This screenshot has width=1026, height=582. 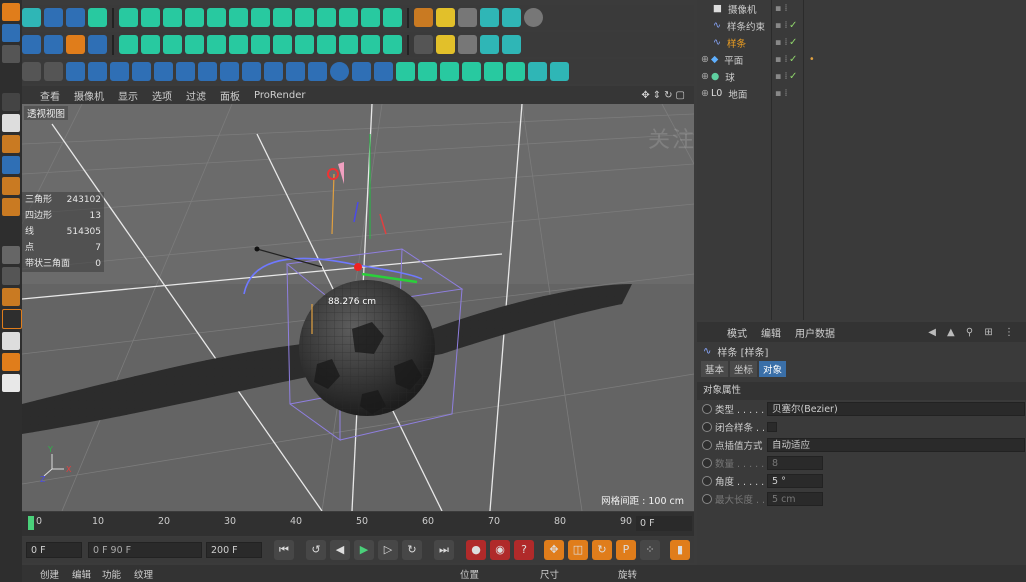 I want to click on bulge-icon, so click(x=97, y=71).